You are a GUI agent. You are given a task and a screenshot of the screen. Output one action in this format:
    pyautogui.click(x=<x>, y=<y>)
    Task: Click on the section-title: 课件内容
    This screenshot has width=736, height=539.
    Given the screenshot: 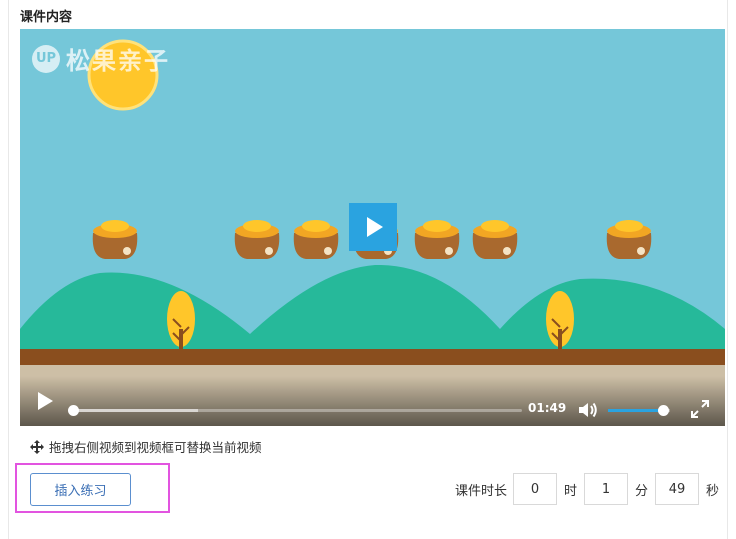 What is the action you would take?
    pyautogui.click(x=46, y=17)
    